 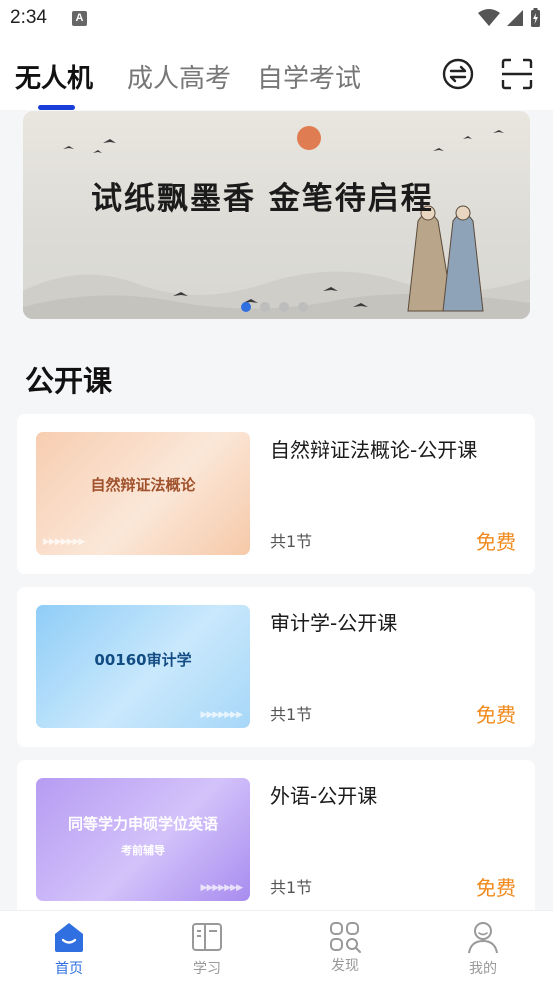 What do you see at coordinates (276, 947) in the screenshot?
I see `bottom-nav: 首页 学习 发现 我的` at bounding box center [276, 947].